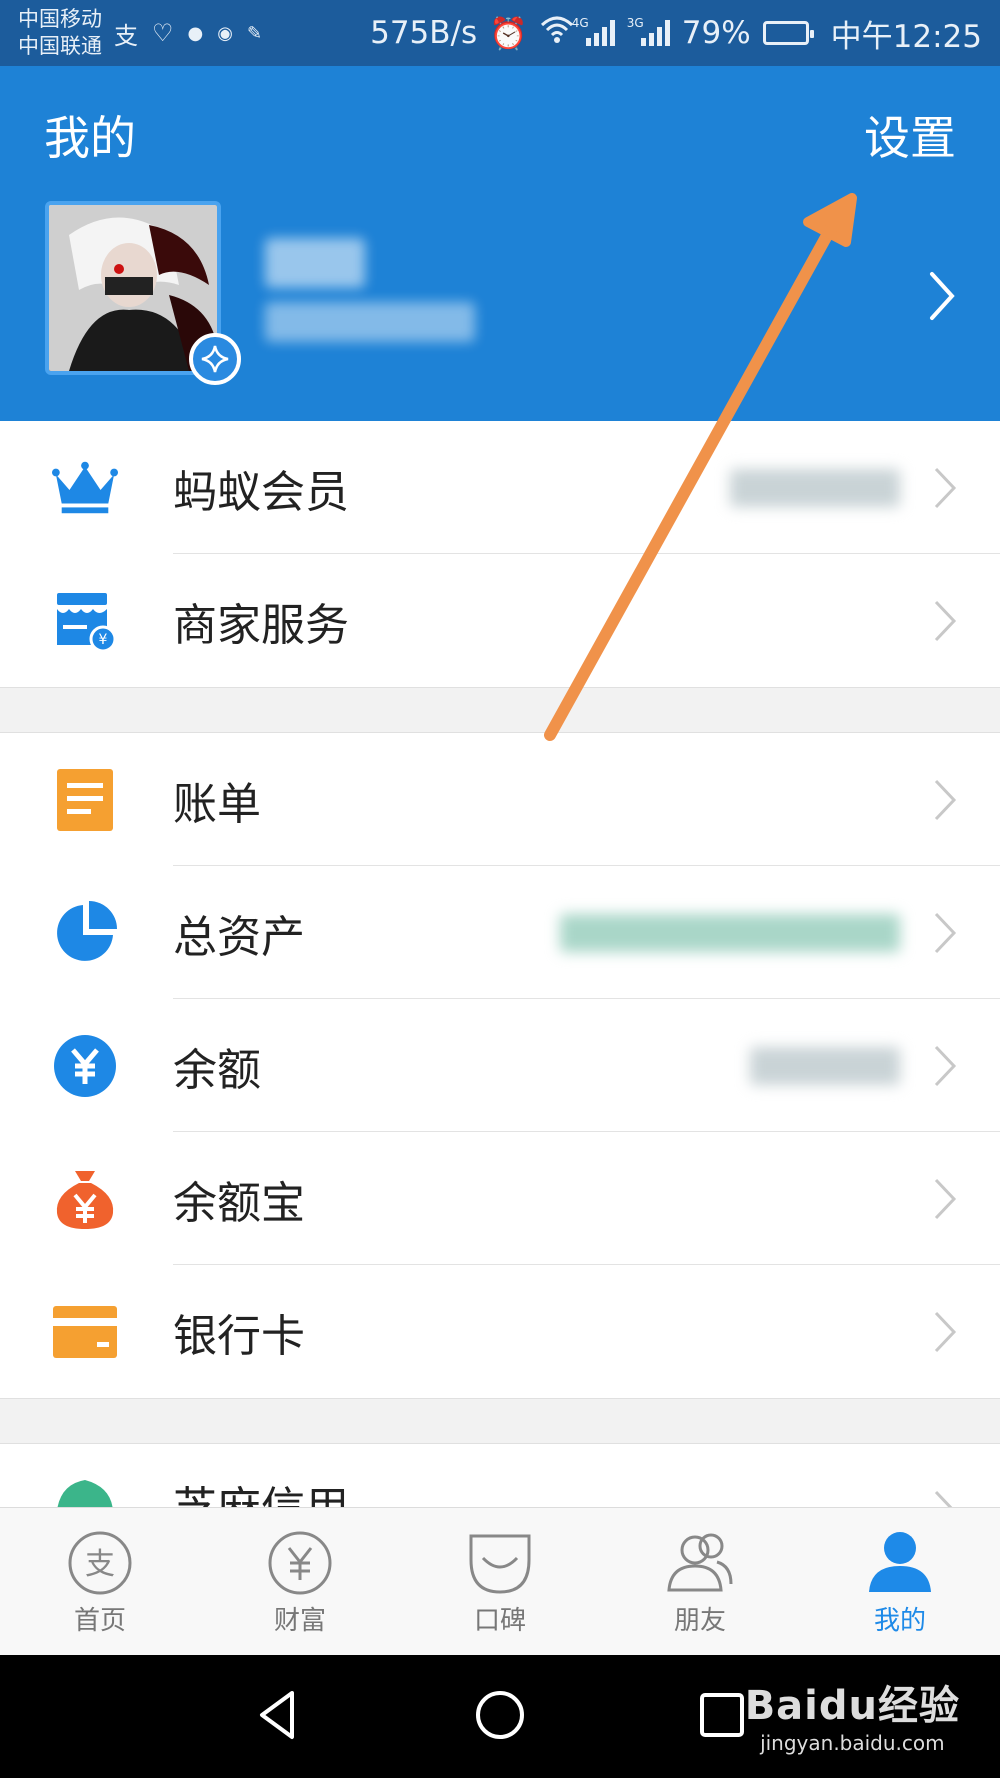 The height and width of the screenshot is (1778, 1000). I want to click on app-notification-icon: ●, so click(195, 33).